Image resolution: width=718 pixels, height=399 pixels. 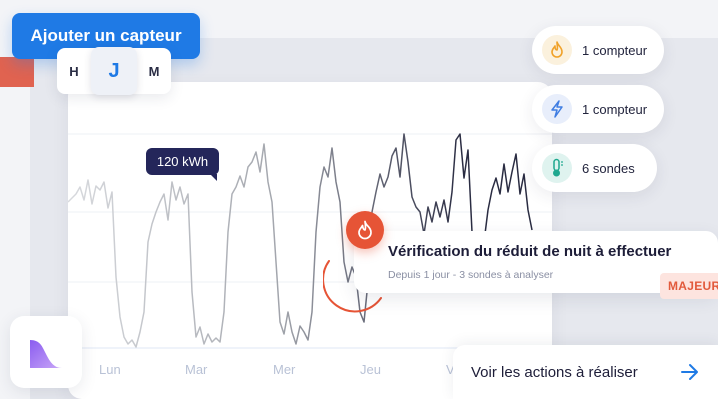 I want to click on flame-alert-icon, so click(x=365, y=230).